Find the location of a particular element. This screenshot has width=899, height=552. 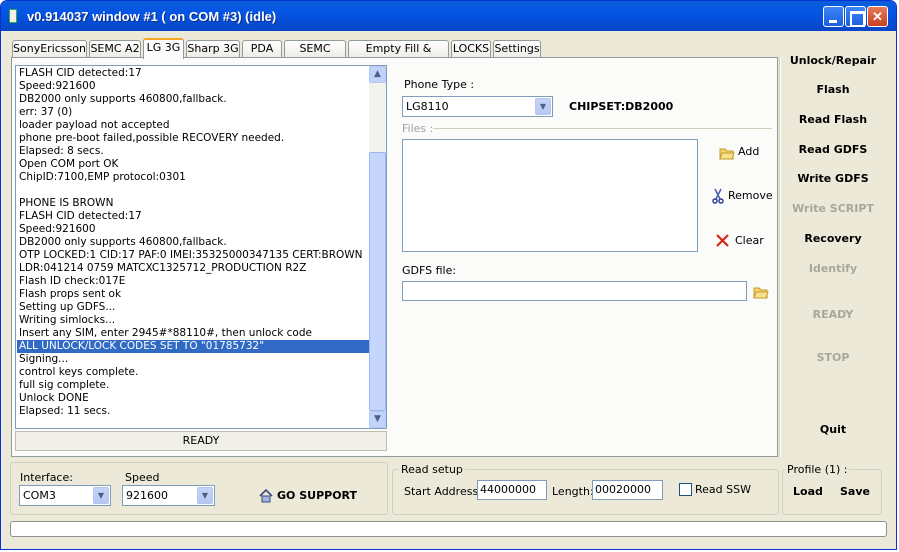

maximize-icon is located at coordinates (855, 17).